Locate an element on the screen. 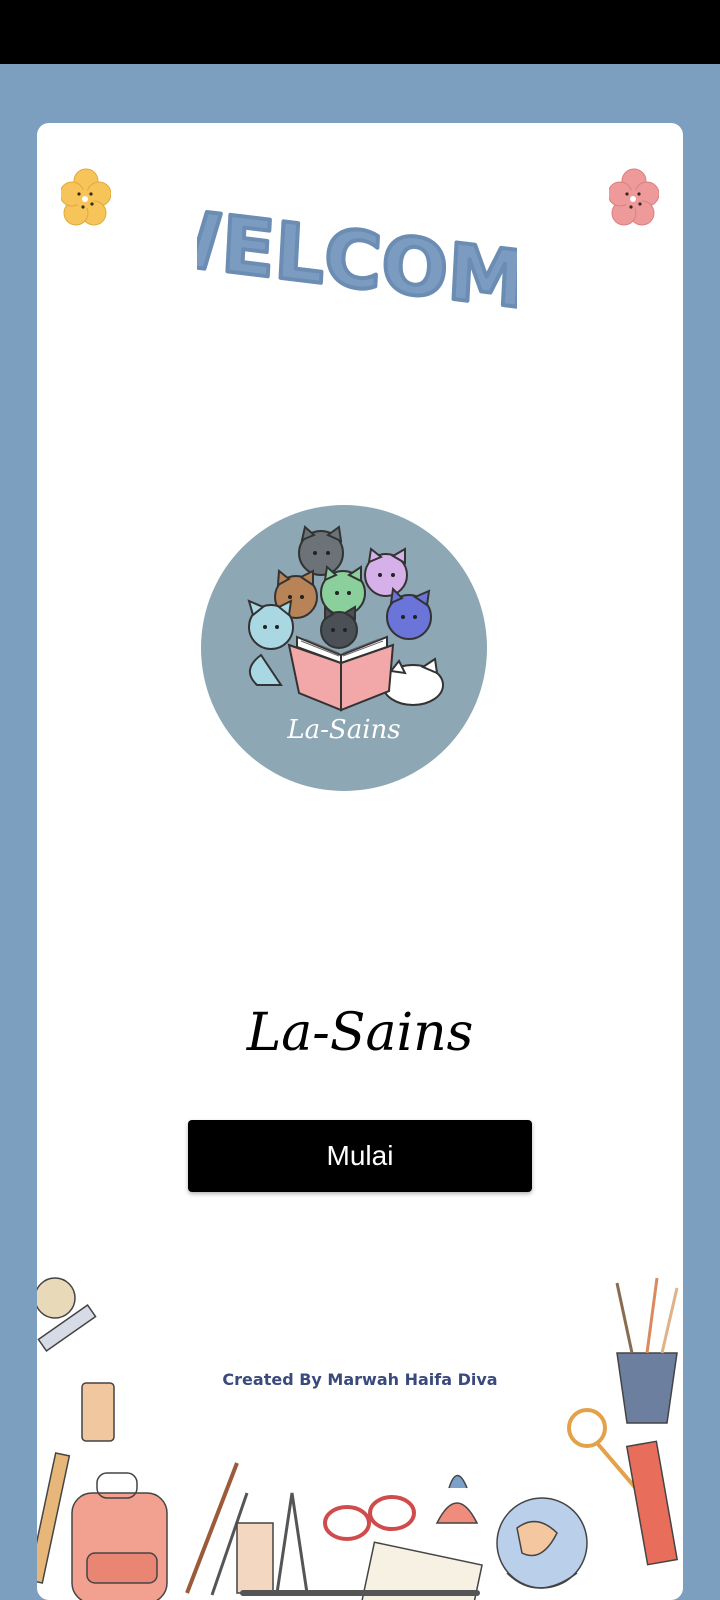 The width and height of the screenshot is (720, 1600). cats-reading-illustration is located at coordinates (345, 618).